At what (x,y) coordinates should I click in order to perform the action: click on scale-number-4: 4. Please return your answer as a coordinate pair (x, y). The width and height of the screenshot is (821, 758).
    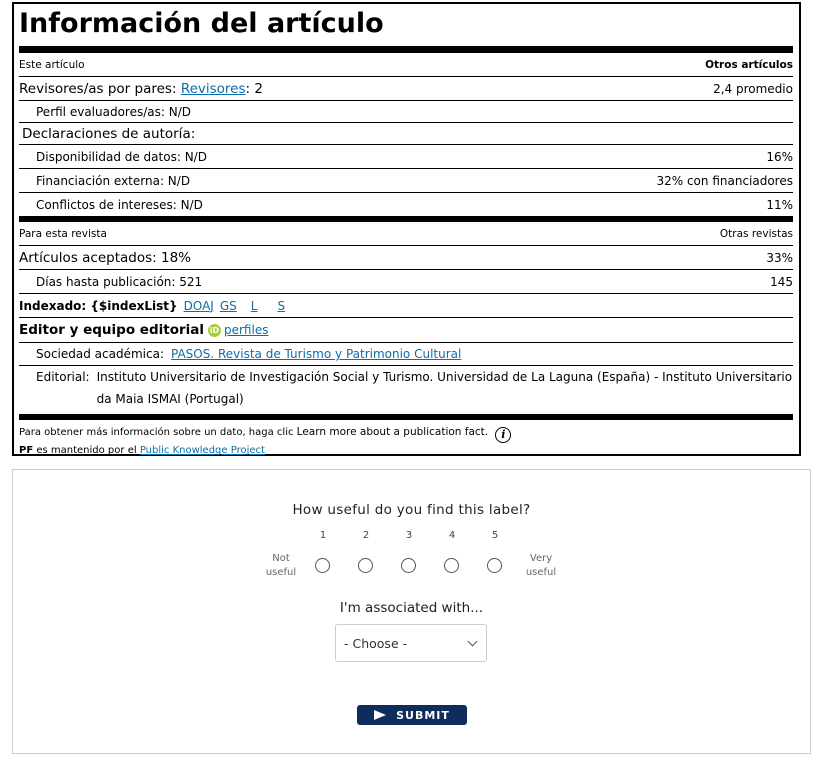
    Looking at the image, I should click on (452, 535).